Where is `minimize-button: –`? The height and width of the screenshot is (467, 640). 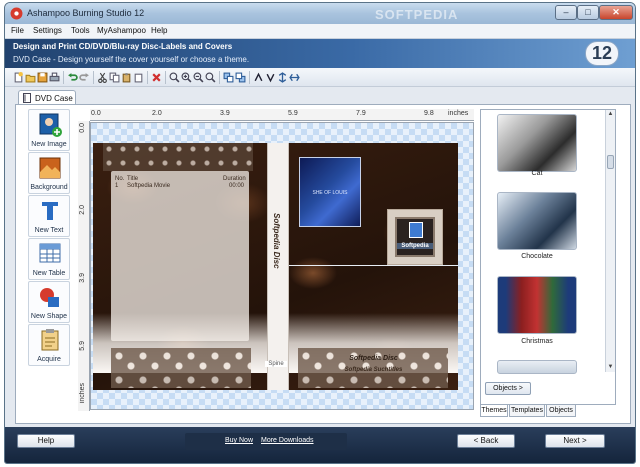 minimize-button: – is located at coordinates (566, 12).